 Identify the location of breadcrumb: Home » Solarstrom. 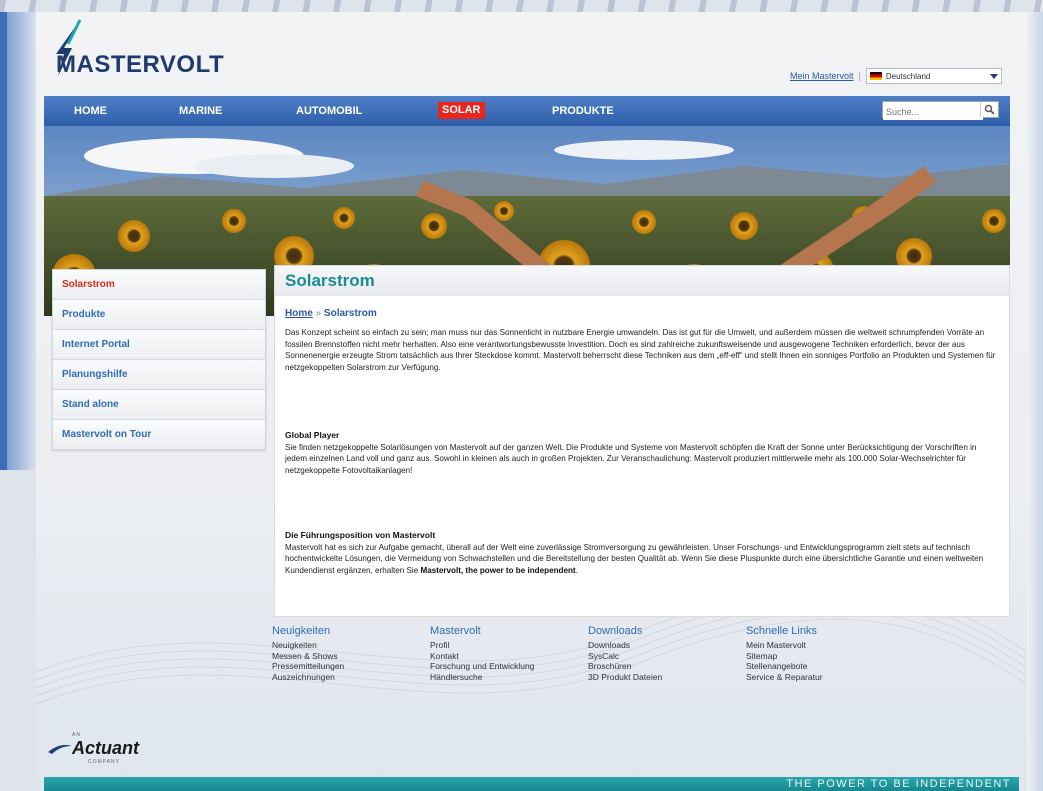
(331, 313).